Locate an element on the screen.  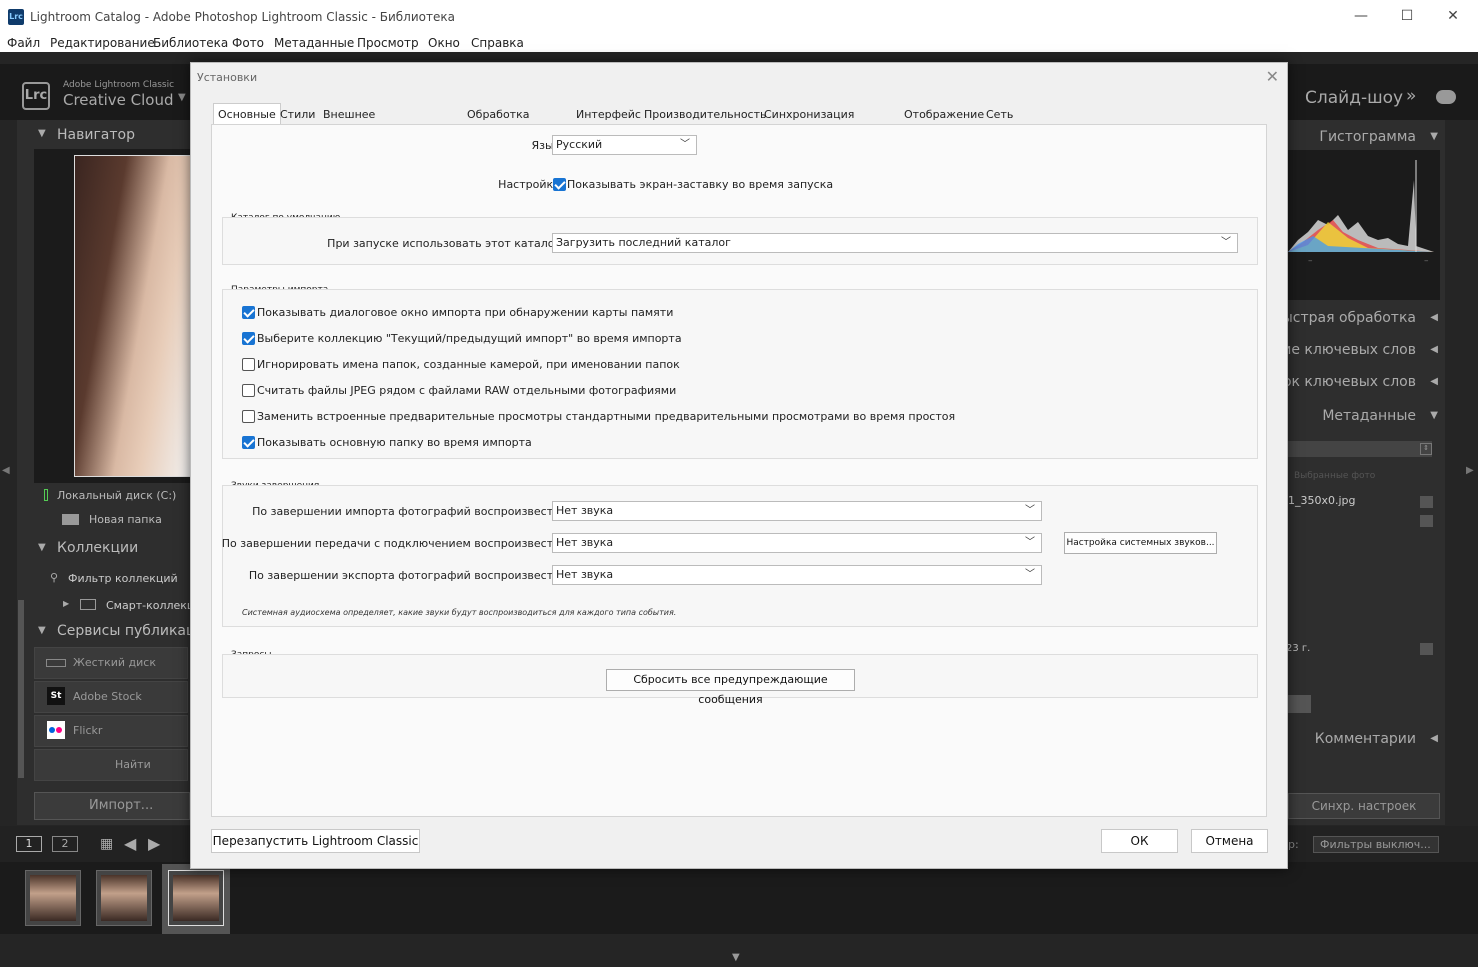
language-select: Русский ﹀ is located at coordinates (624, 145).